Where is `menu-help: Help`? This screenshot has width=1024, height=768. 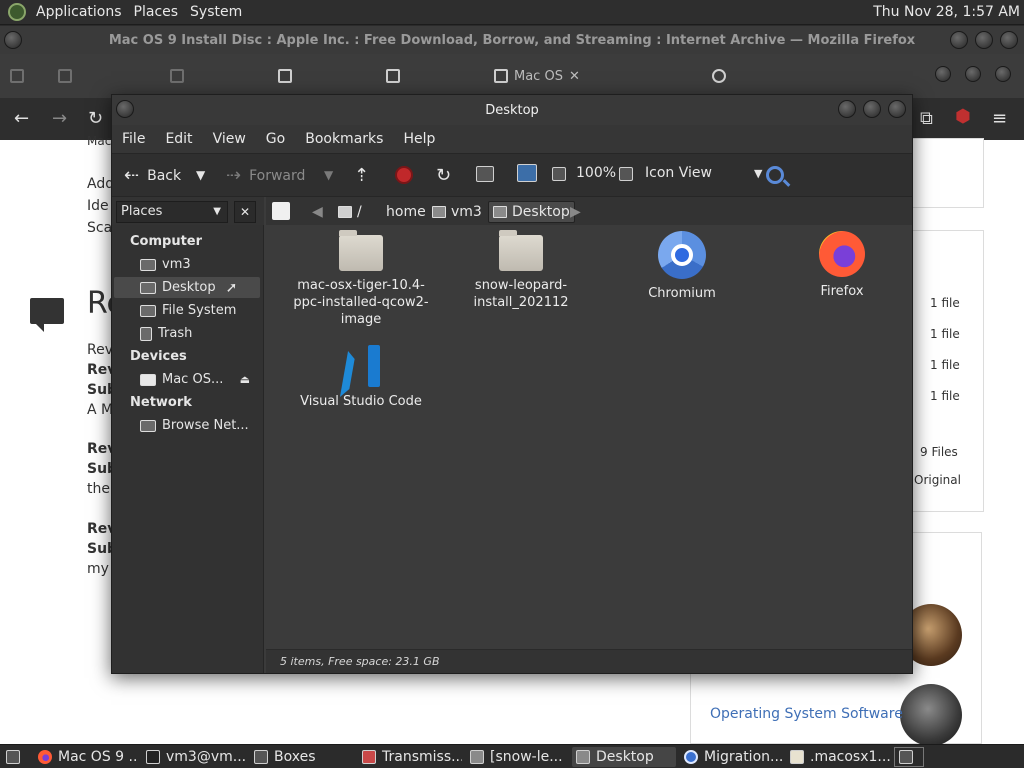 menu-help: Help is located at coordinates (419, 139).